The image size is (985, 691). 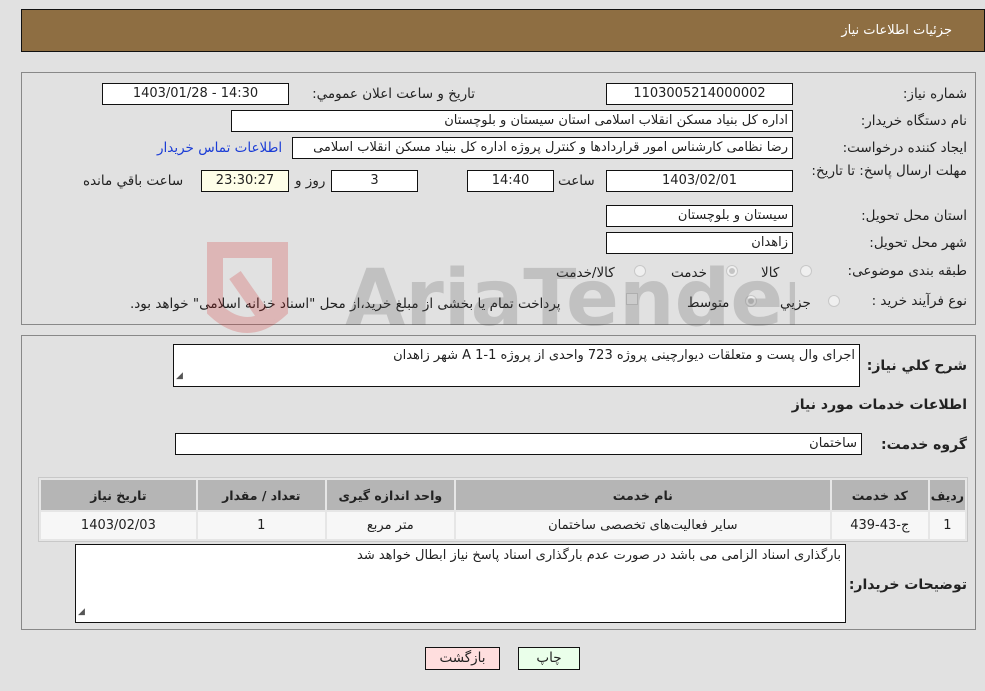 I want to click on need-number-label: شماره نیاز:, so click(x=934, y=94).